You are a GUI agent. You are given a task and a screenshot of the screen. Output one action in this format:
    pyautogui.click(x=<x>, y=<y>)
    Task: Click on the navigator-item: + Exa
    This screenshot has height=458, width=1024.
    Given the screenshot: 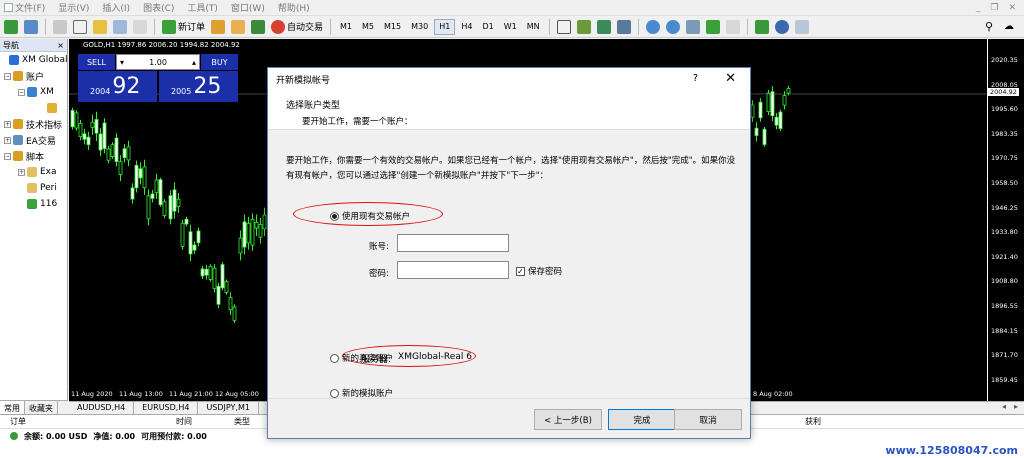 What is the action you would take?
    pyautogui.click(x=33, y=172)
    